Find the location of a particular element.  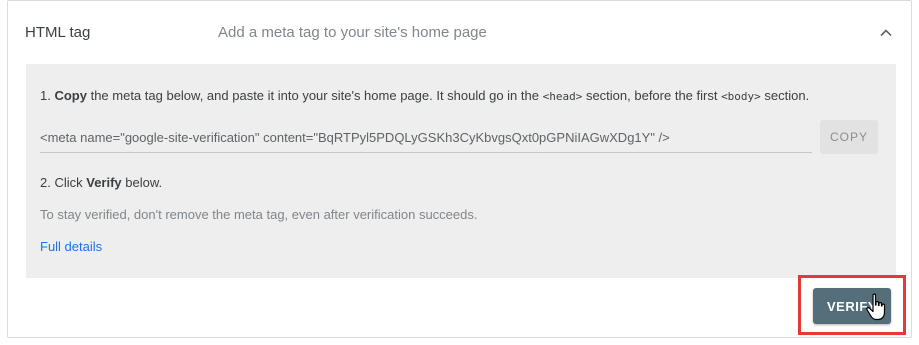

step-2-number: 2. Click is located at coordinates (63, 182).